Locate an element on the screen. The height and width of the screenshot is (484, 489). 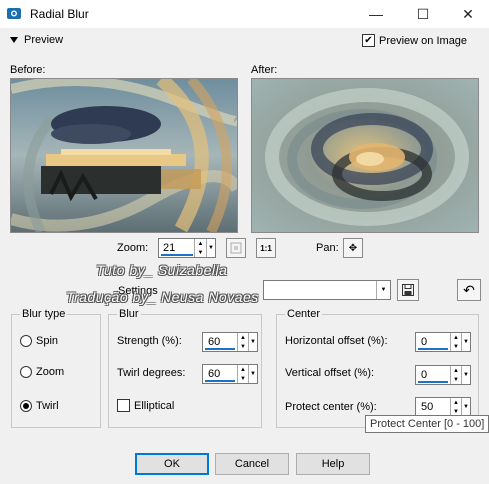
preview-toggle: Preview is located at coordinates (36, 40).